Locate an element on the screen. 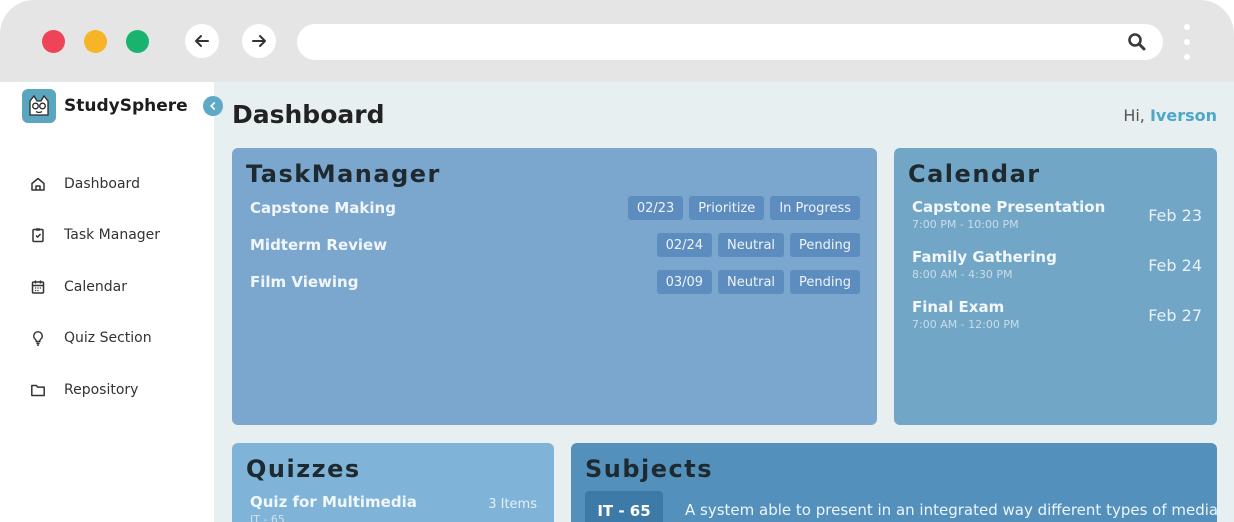 This screenshot has width=1234, height=522. task-name: Midterm Review is located at coordinates (319, 245).